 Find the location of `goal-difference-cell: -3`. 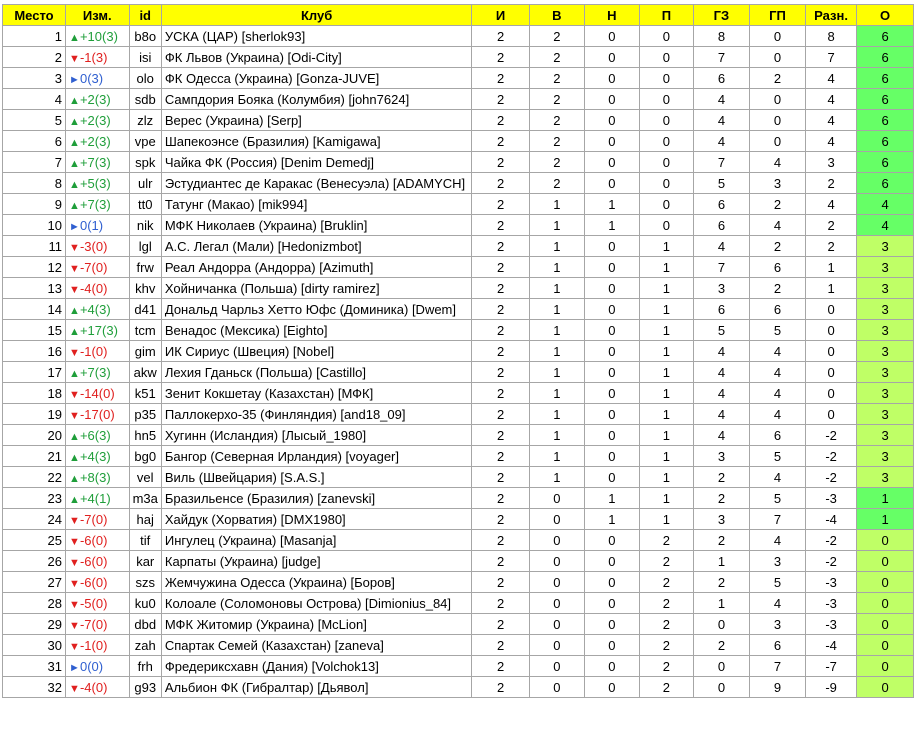

goal-difference-cell: -3 is located at coordinates (831, 498).